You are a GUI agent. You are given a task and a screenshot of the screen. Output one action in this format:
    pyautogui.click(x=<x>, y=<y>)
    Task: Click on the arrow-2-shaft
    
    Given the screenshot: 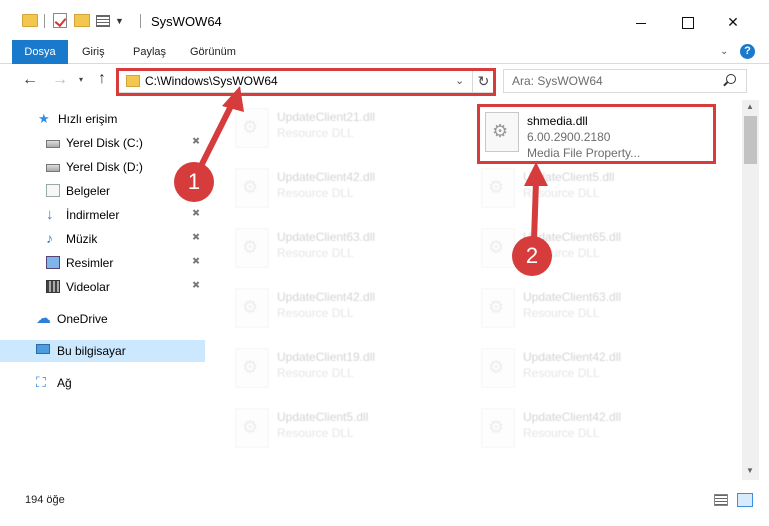 What is the action you would take?
    pyautogui.click(x=535, y=211)
    